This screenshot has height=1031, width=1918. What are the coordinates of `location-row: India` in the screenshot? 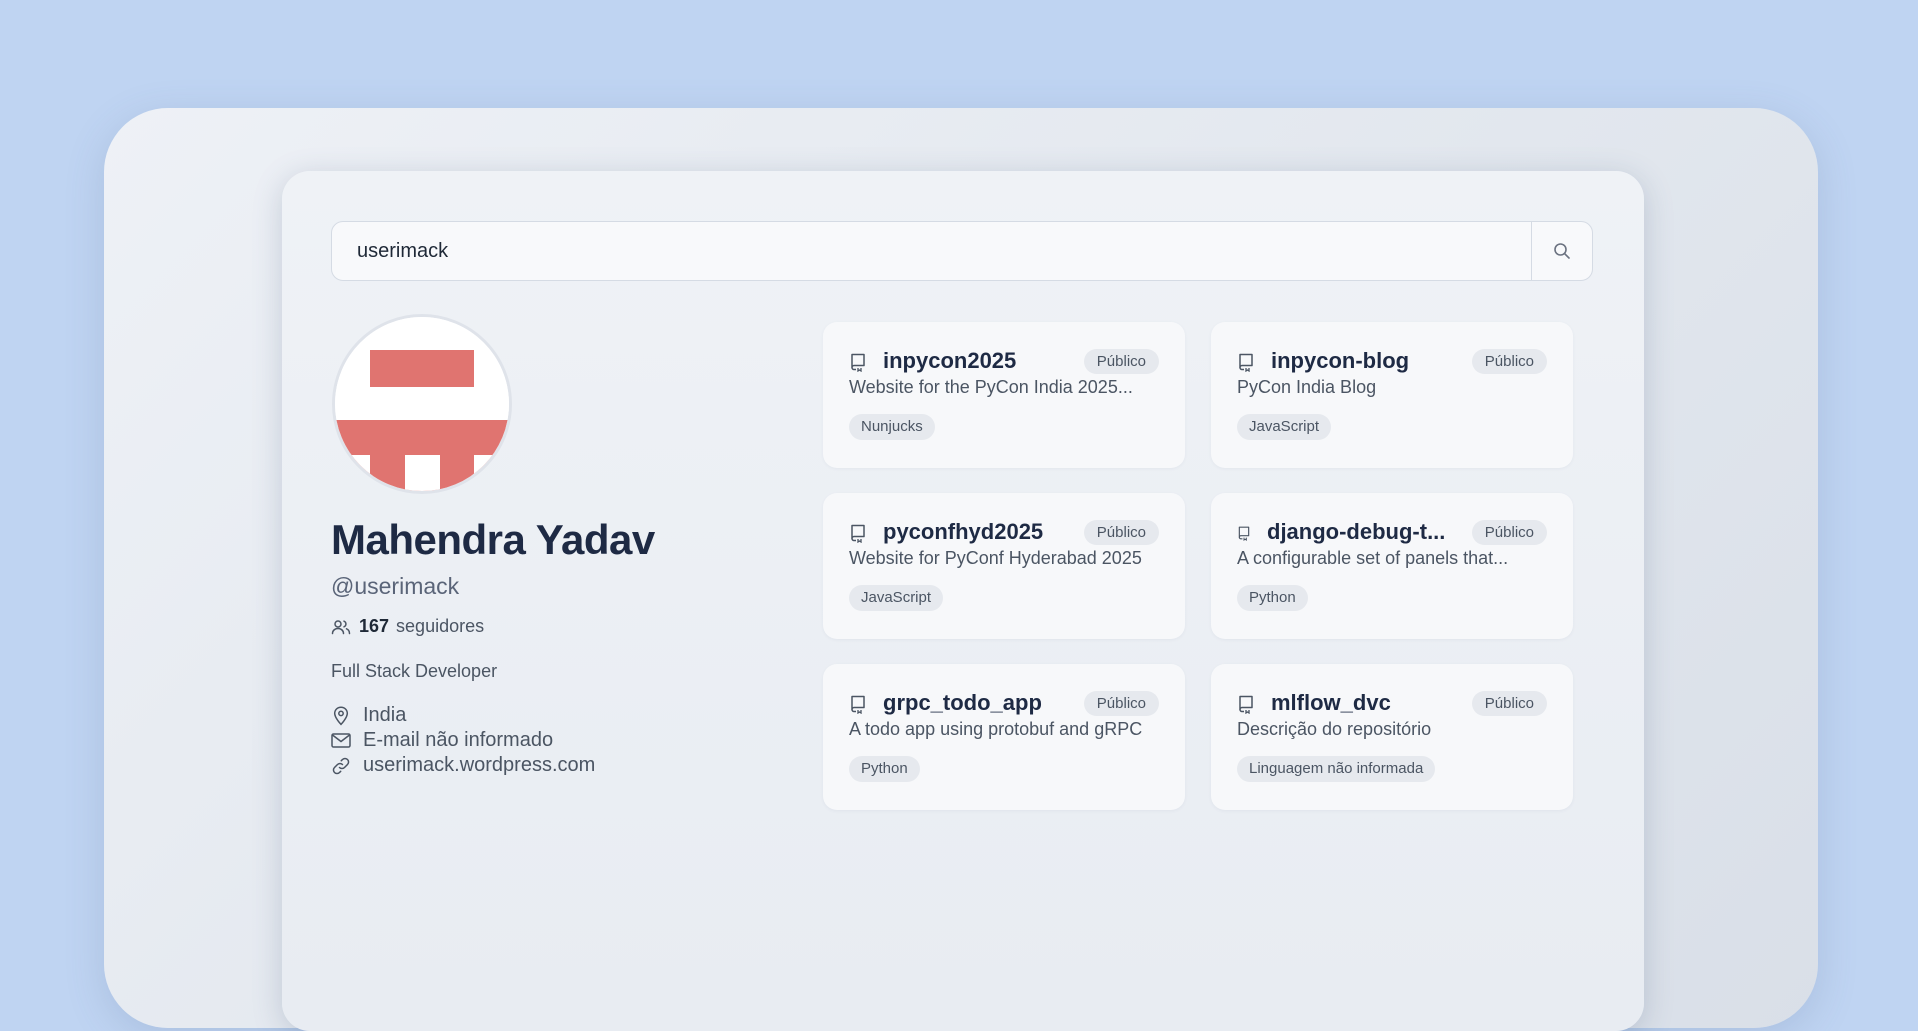 It's located at (368, 715).